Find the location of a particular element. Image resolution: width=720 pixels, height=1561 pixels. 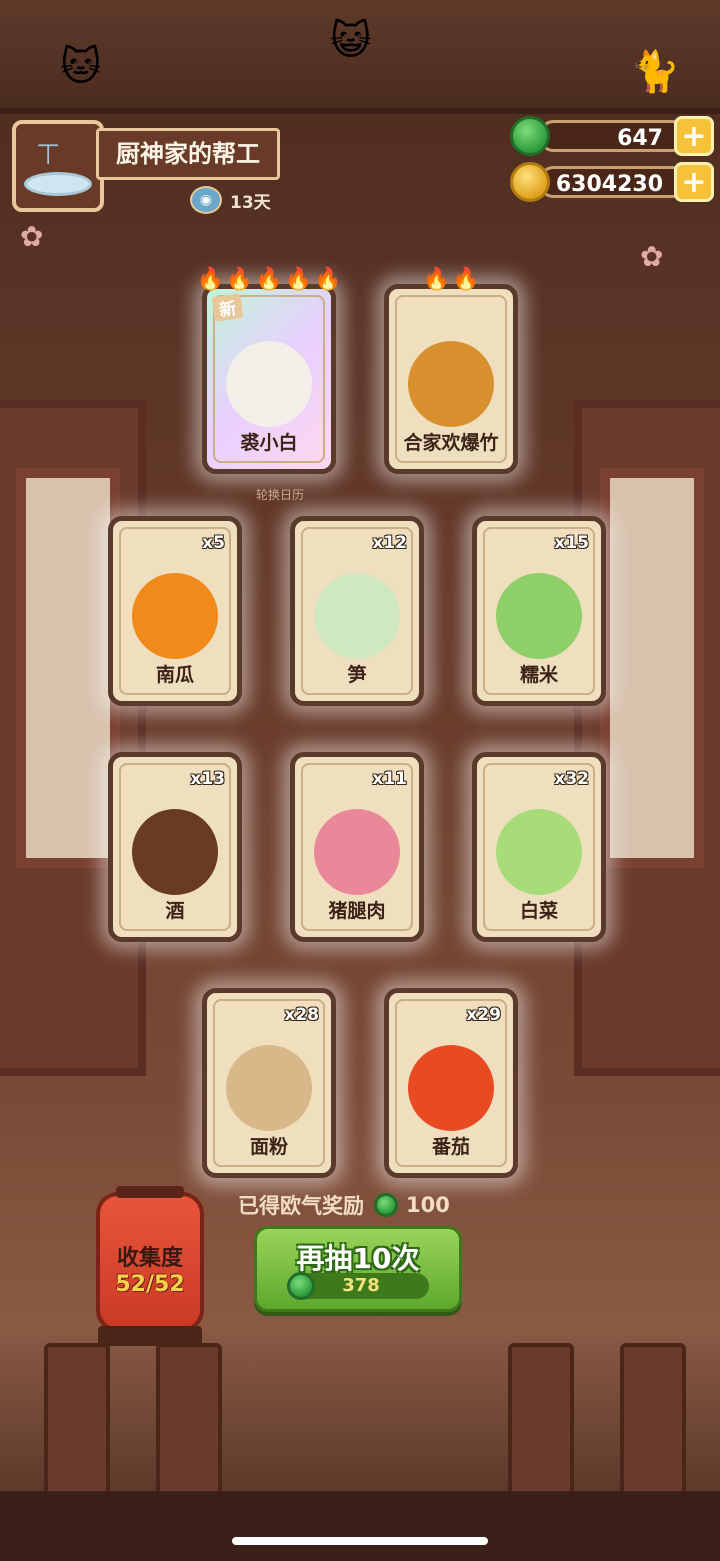

gold-coin-icon is located at coordinates (530, 182).